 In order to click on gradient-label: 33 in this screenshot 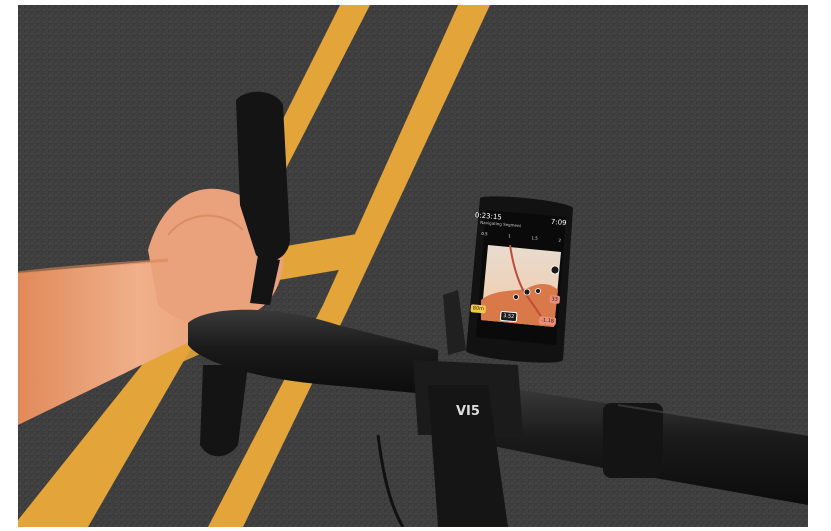, I will do `click(555, 299)`.